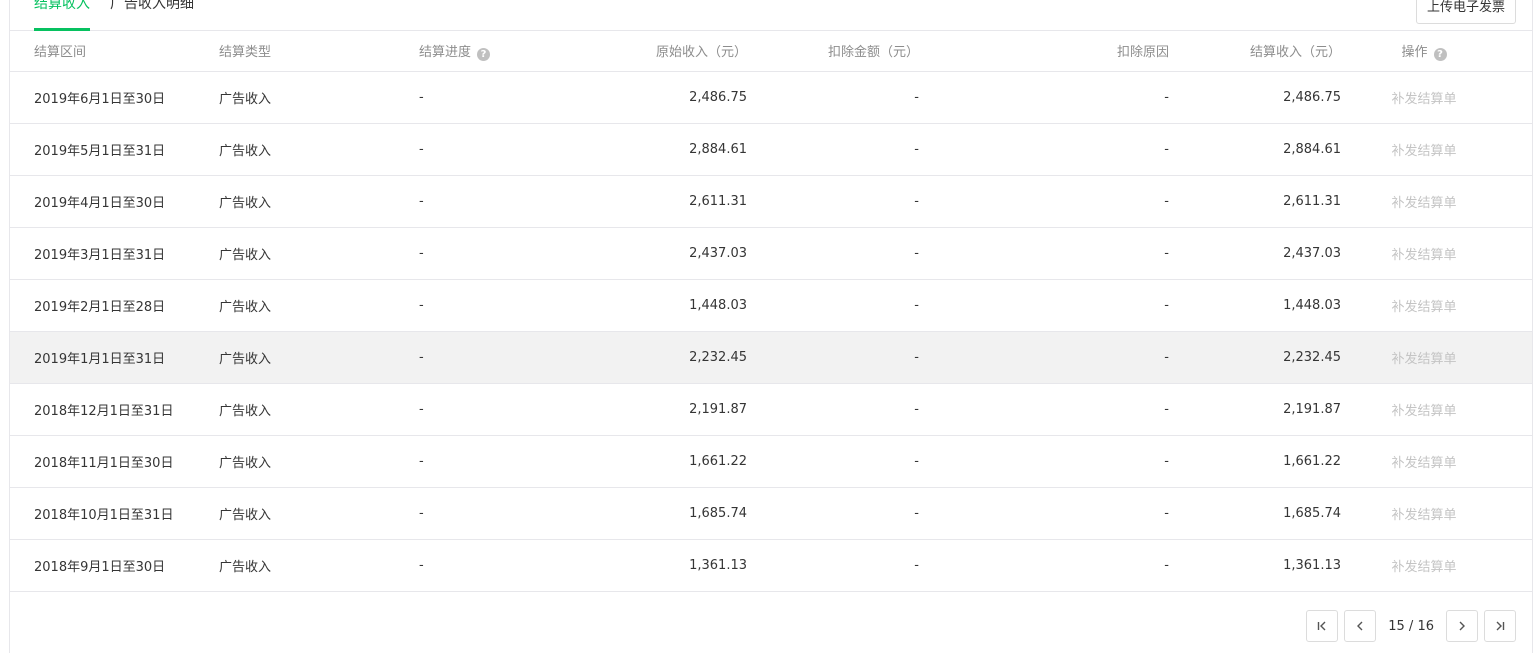 The image size is (1533, 653). I want to click on tab-bar: 结算收入 广告收入明细, so click(124, 16).